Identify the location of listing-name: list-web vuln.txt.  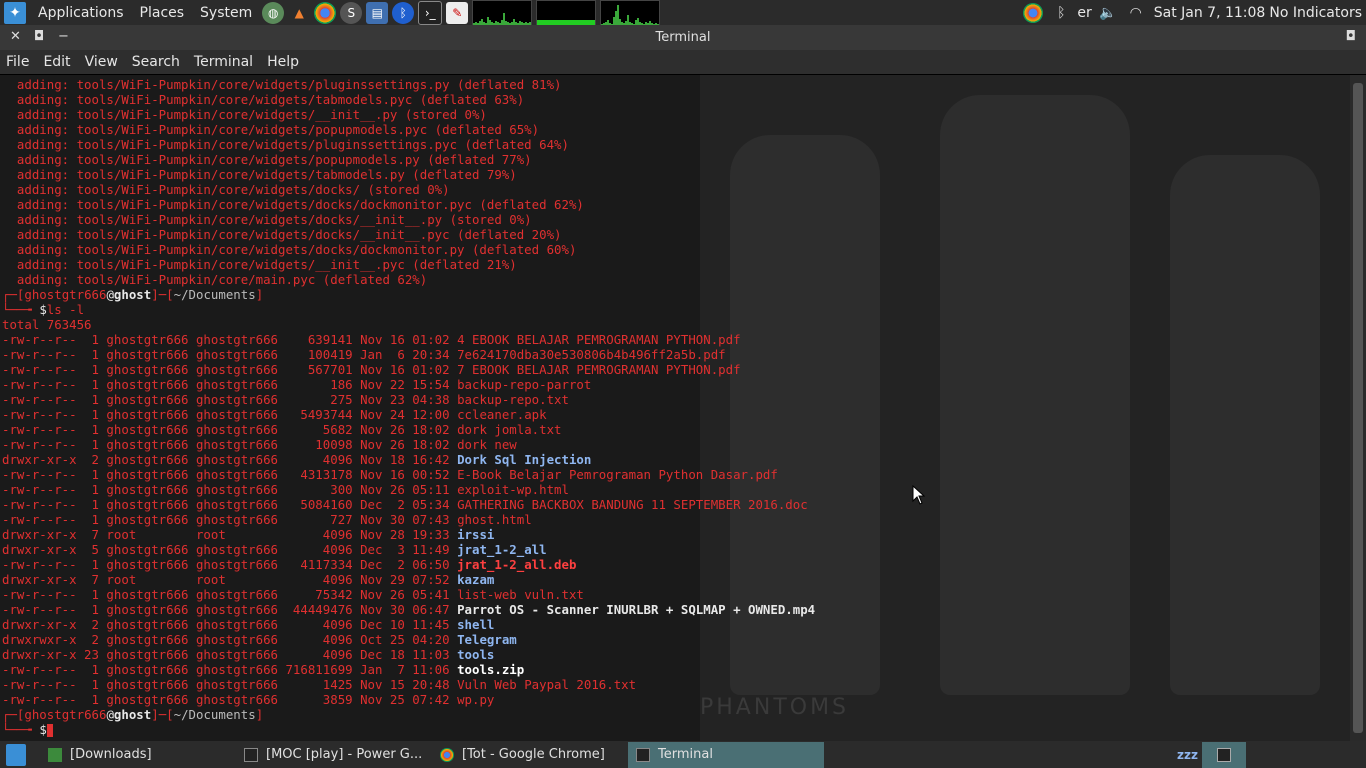
(520, 594).